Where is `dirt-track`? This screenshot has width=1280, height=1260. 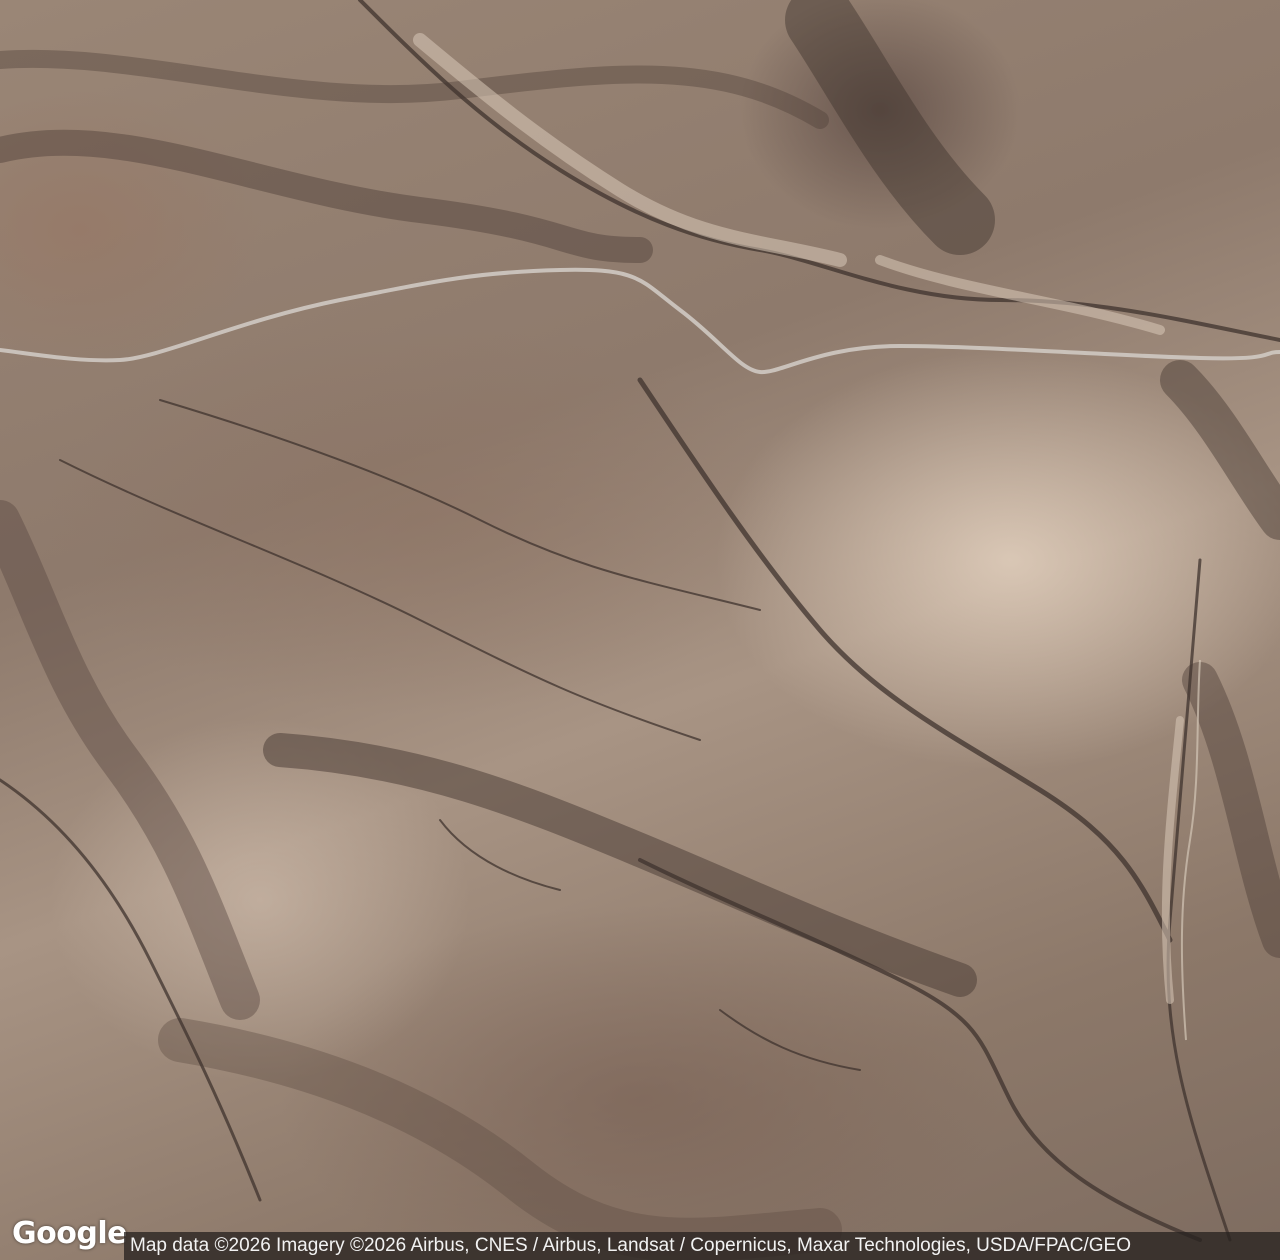 dirt-track is located at coordinates (1190, 850).